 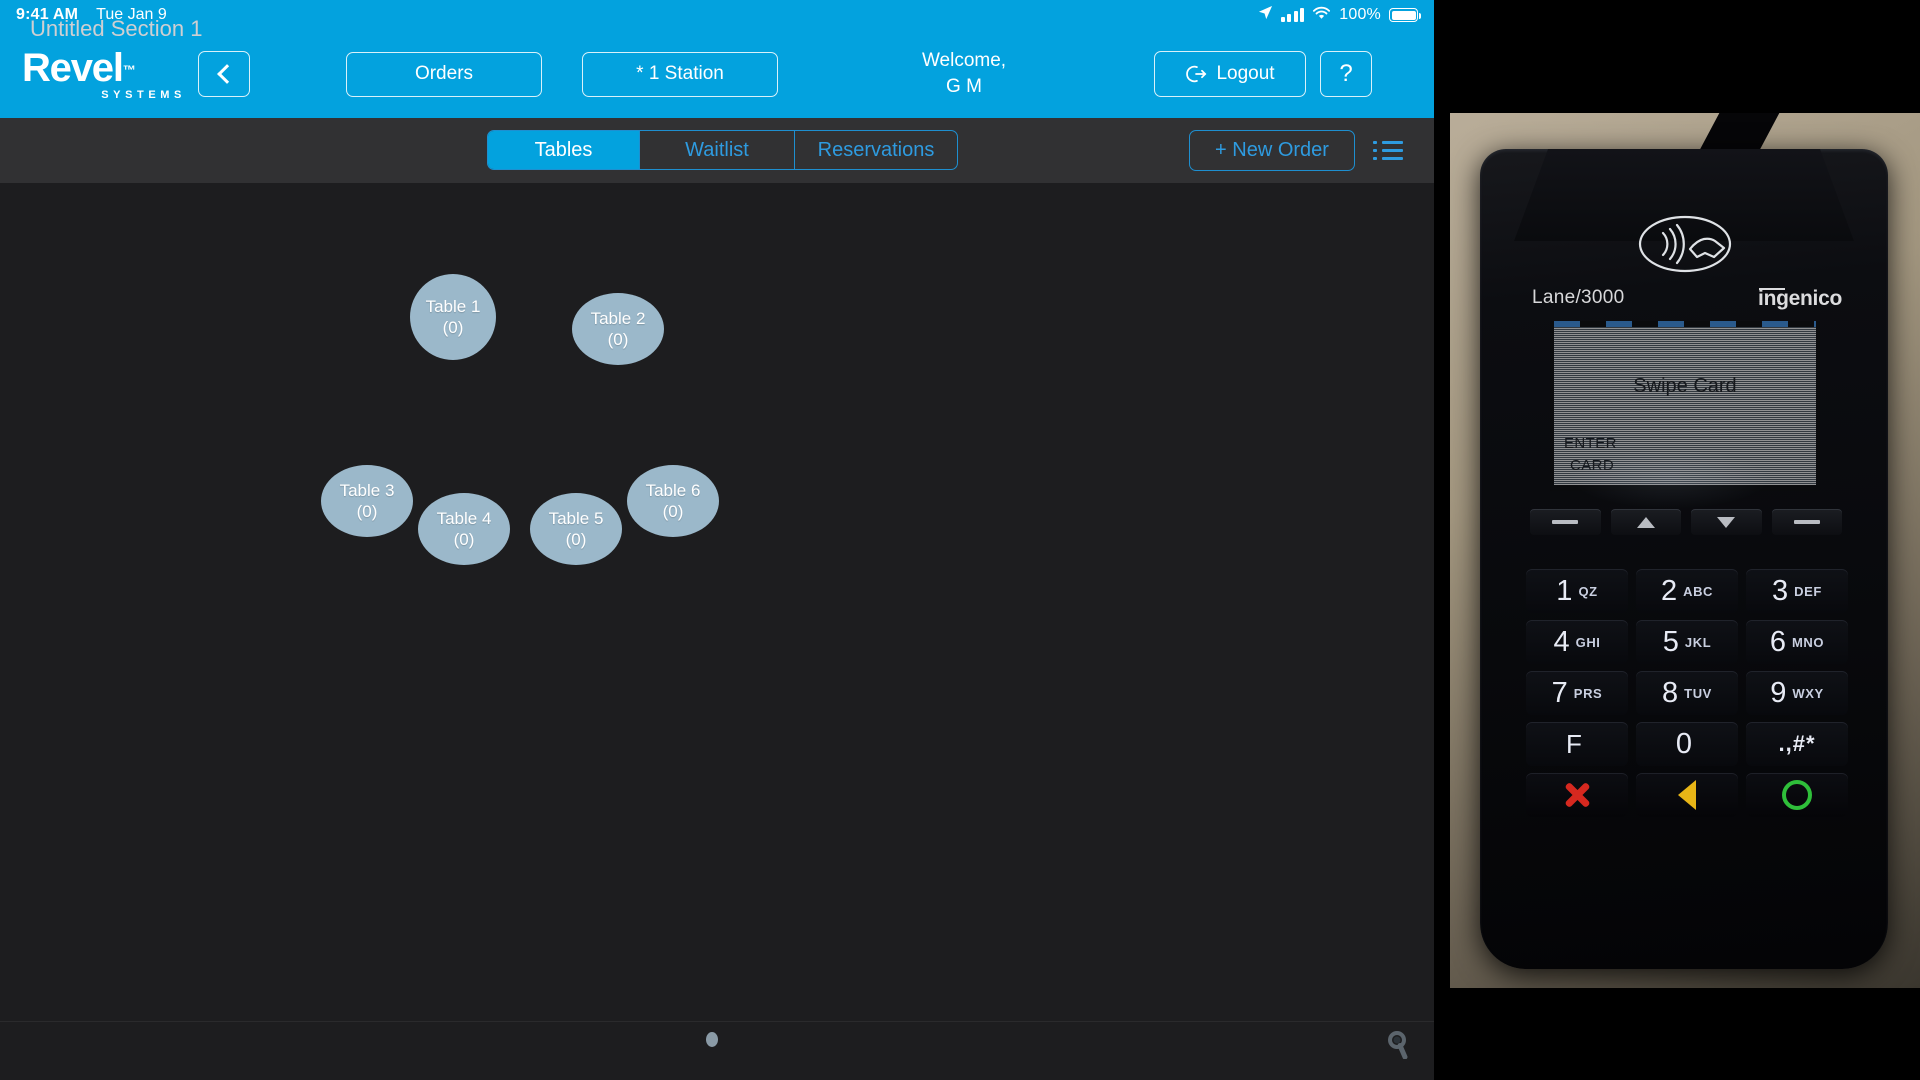 I want to click on chevron-left-icon, so click(x=226, y=74).